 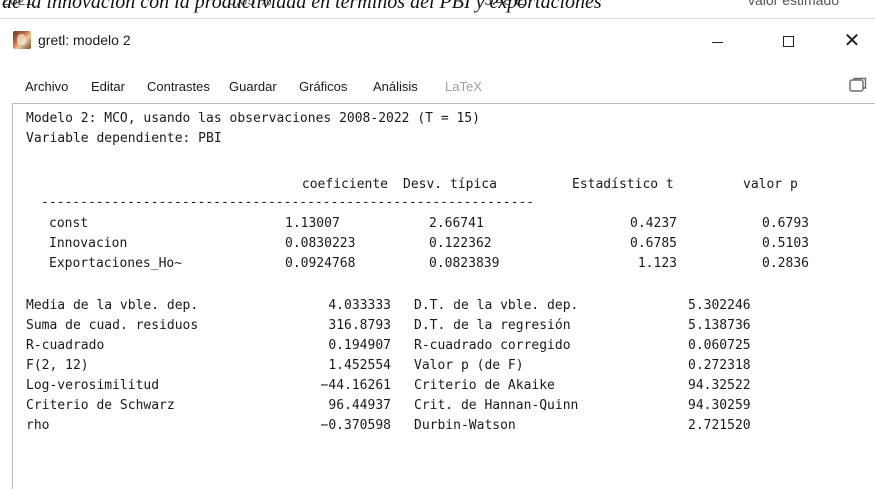 I want to click on row-innovacion-t: 0.6785, so click(x=653, y=243).